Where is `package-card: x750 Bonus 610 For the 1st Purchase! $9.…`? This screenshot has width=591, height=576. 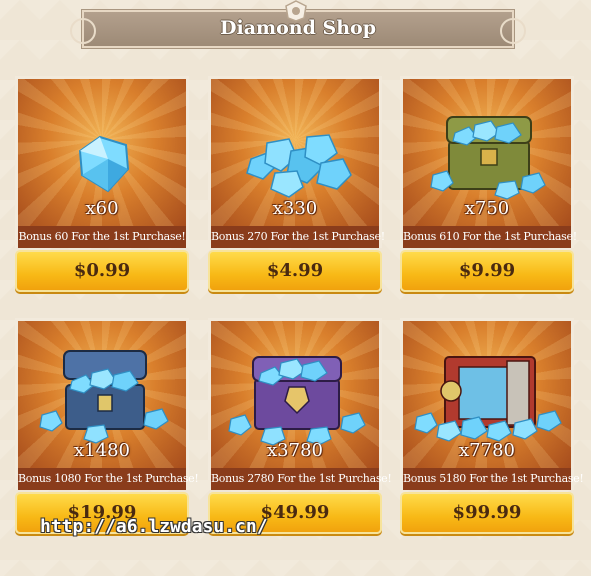
package-card: x750 Bonus 610 For the 1st Purchase! $9.… is located at coordinates (488, 189).